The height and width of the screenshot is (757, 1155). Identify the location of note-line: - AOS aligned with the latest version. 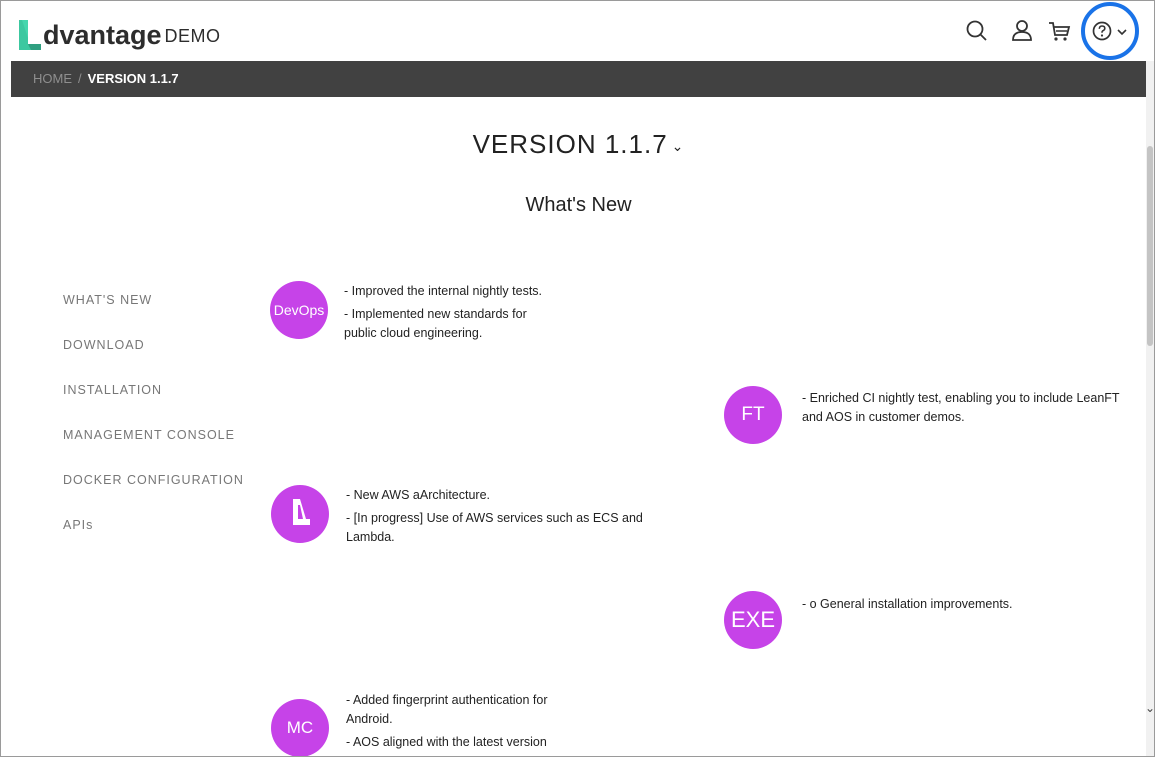
(446, 742).